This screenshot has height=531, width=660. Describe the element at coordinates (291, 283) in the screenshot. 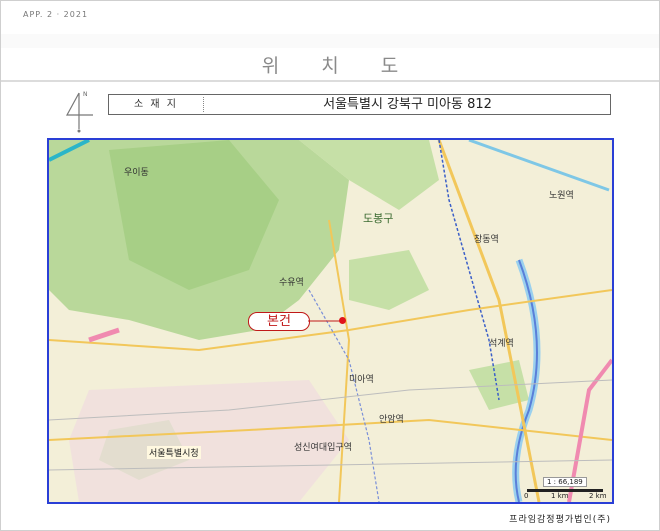

I see `map-place-label: 수유역` at that location.